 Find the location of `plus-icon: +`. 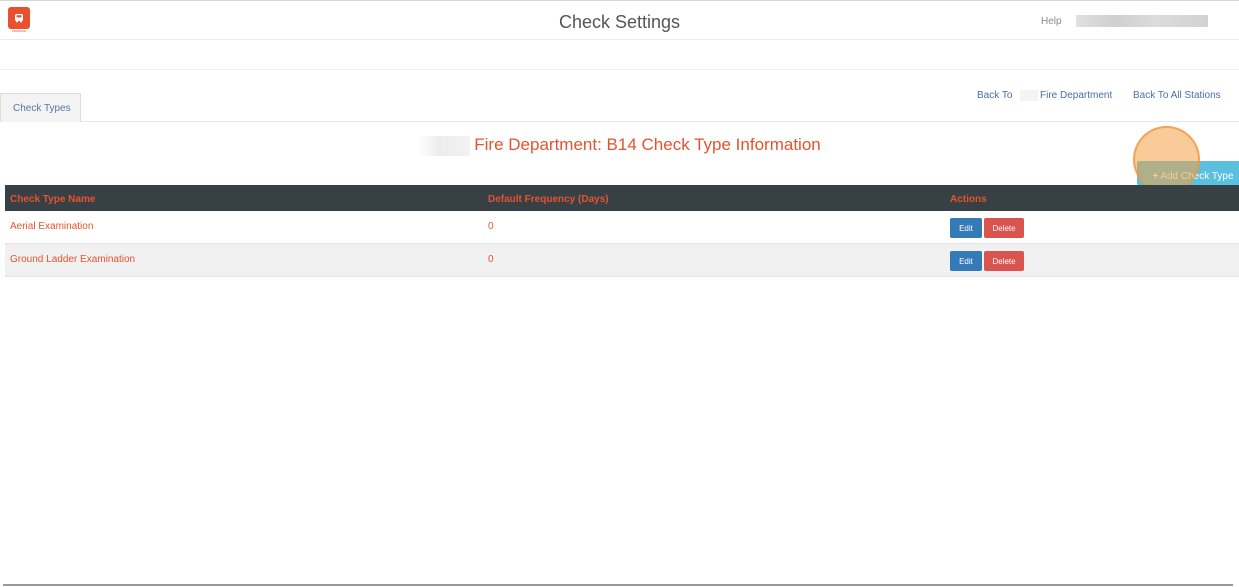

plus-icon: + is located at coordinates (1155, 176).